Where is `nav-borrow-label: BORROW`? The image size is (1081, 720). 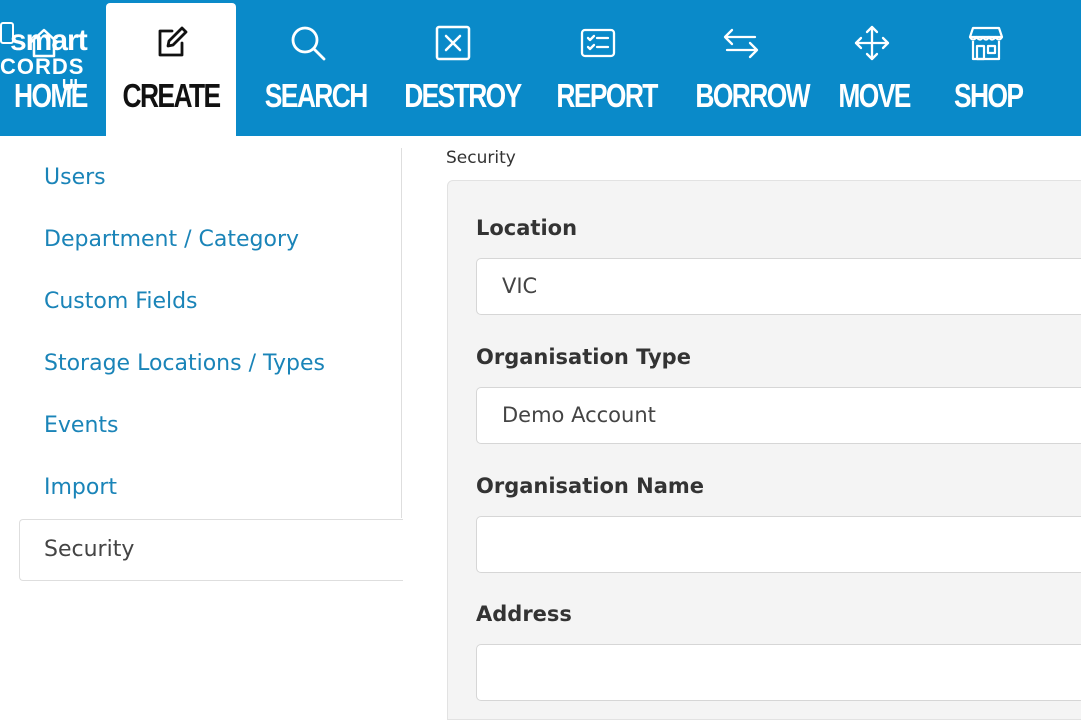 nav-borrow-label: BORROW is located at coordinates (752, 95).